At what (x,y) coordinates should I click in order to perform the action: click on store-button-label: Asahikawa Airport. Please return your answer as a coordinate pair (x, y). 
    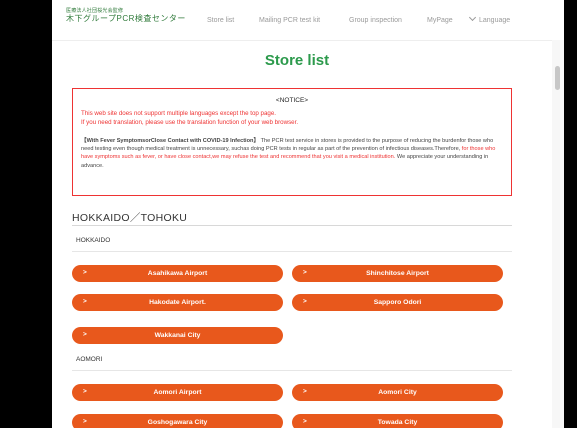
    Looking at the image, I should click on (177, 273).